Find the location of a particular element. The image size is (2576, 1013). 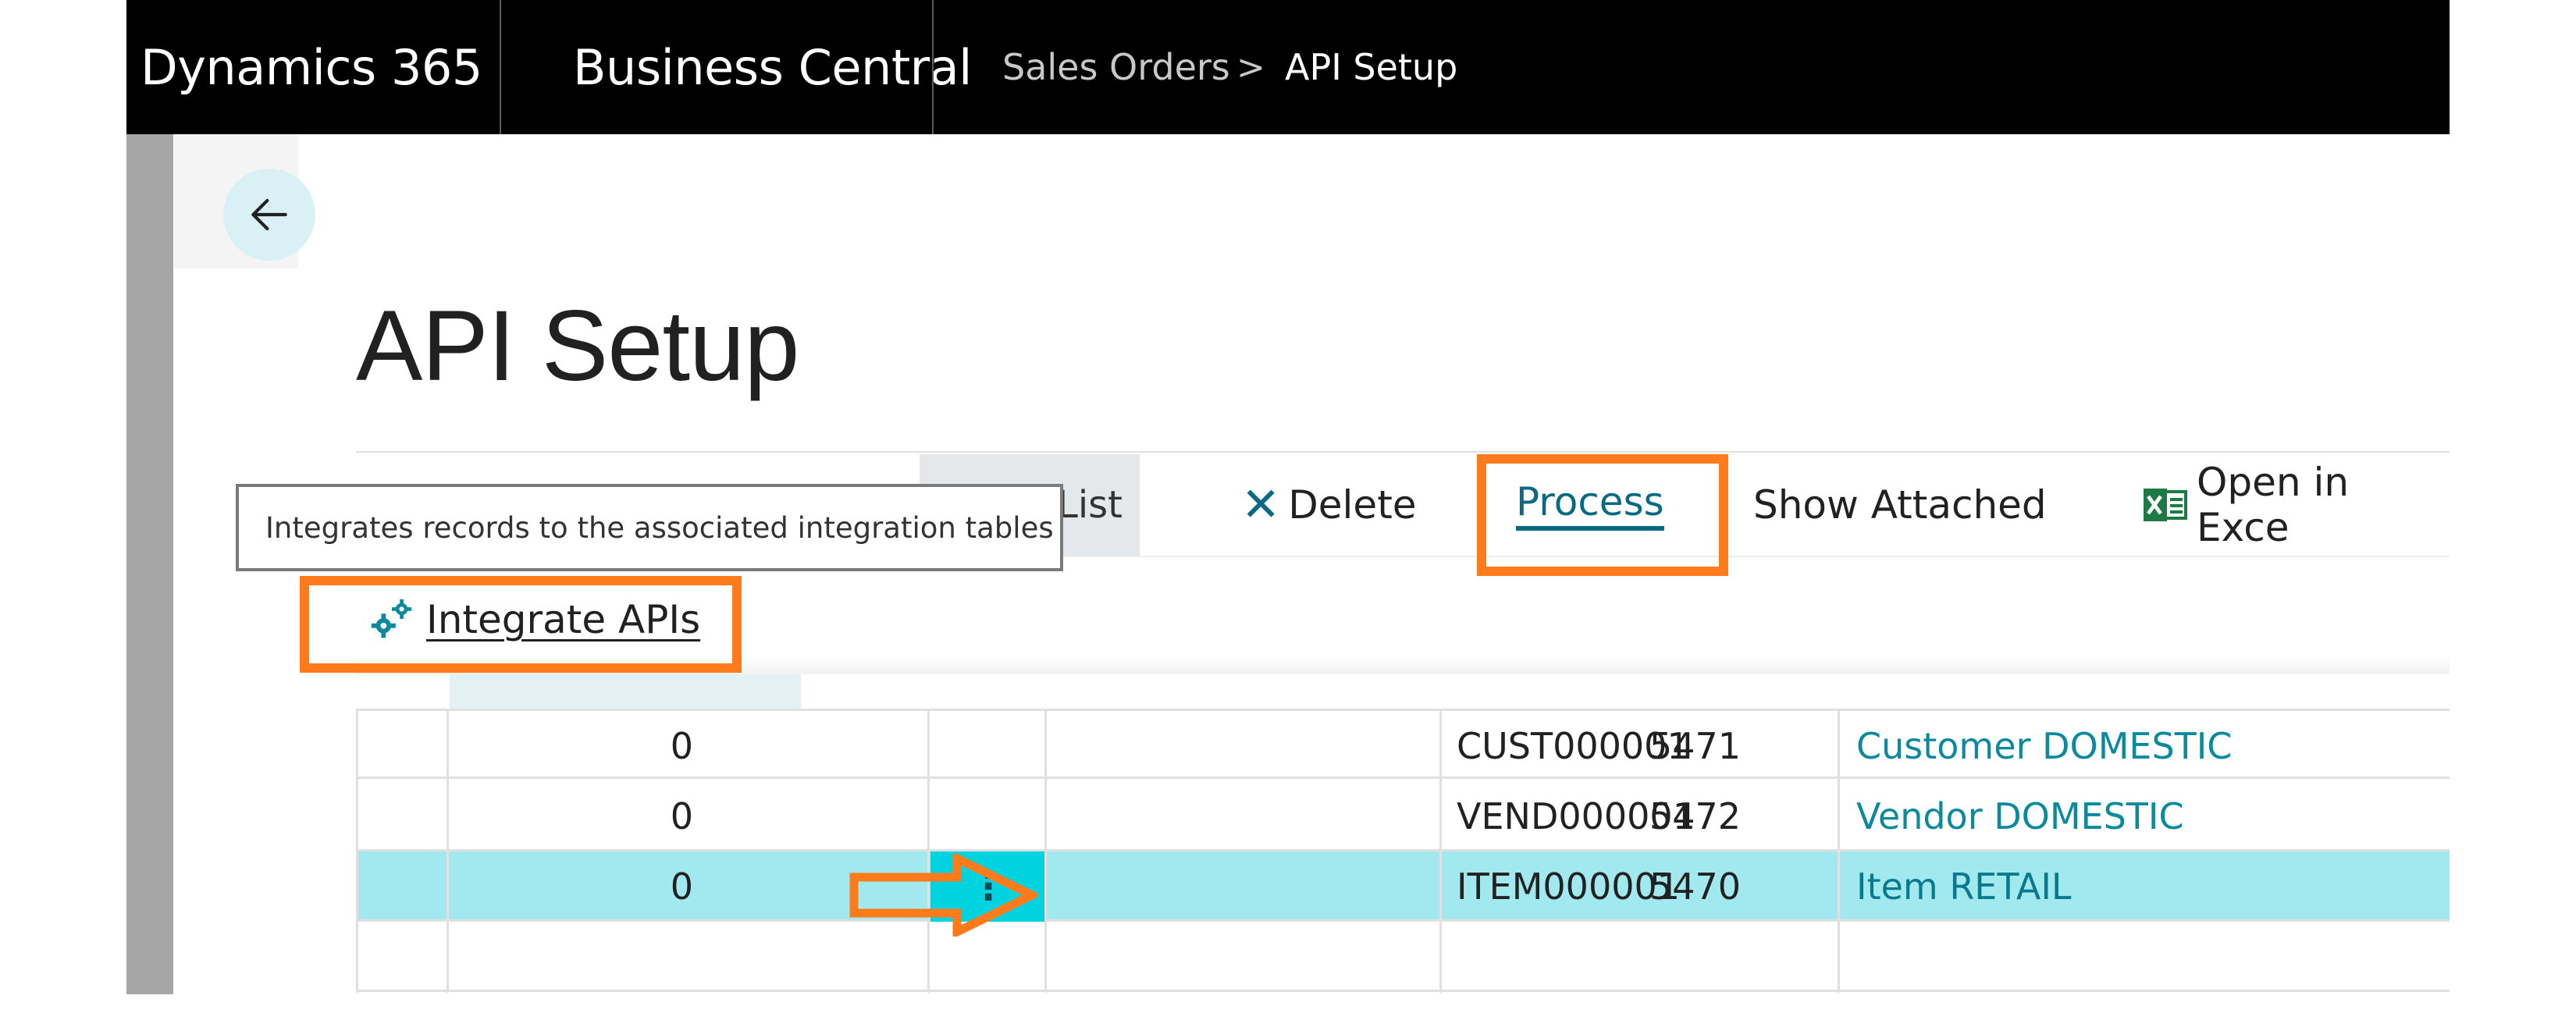

page-title: API Setup is located at coordinates (577, 346).